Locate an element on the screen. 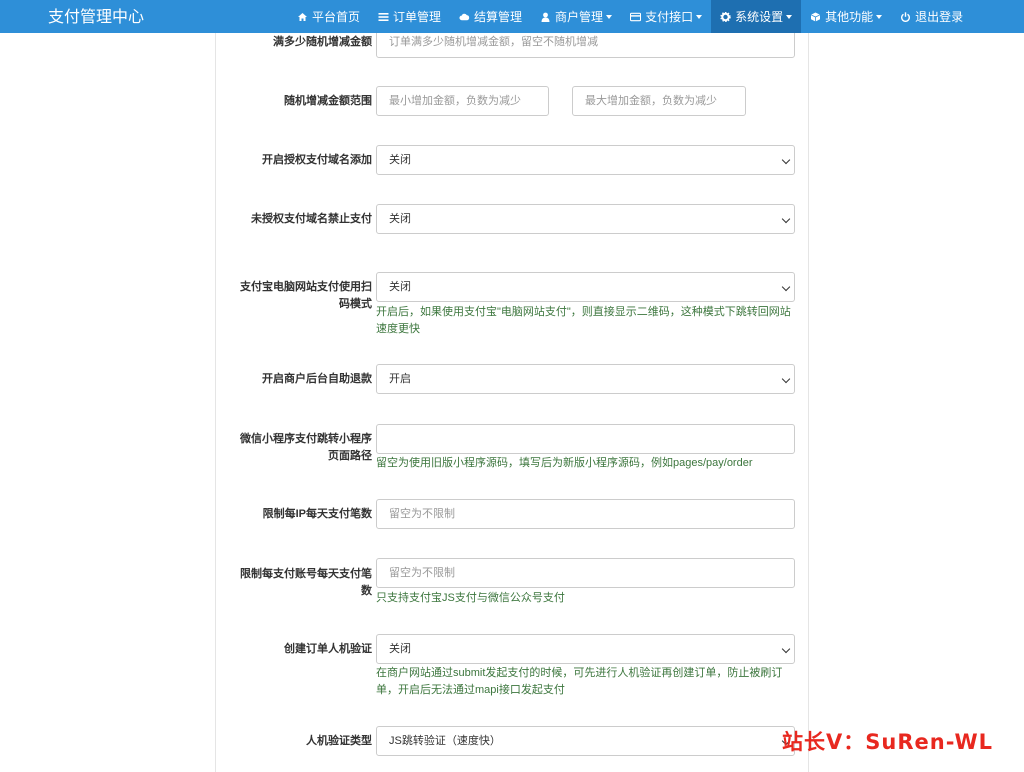 This screenshot has width=1024, height=772. credit-card-icon is located at coordinates (636, 16).